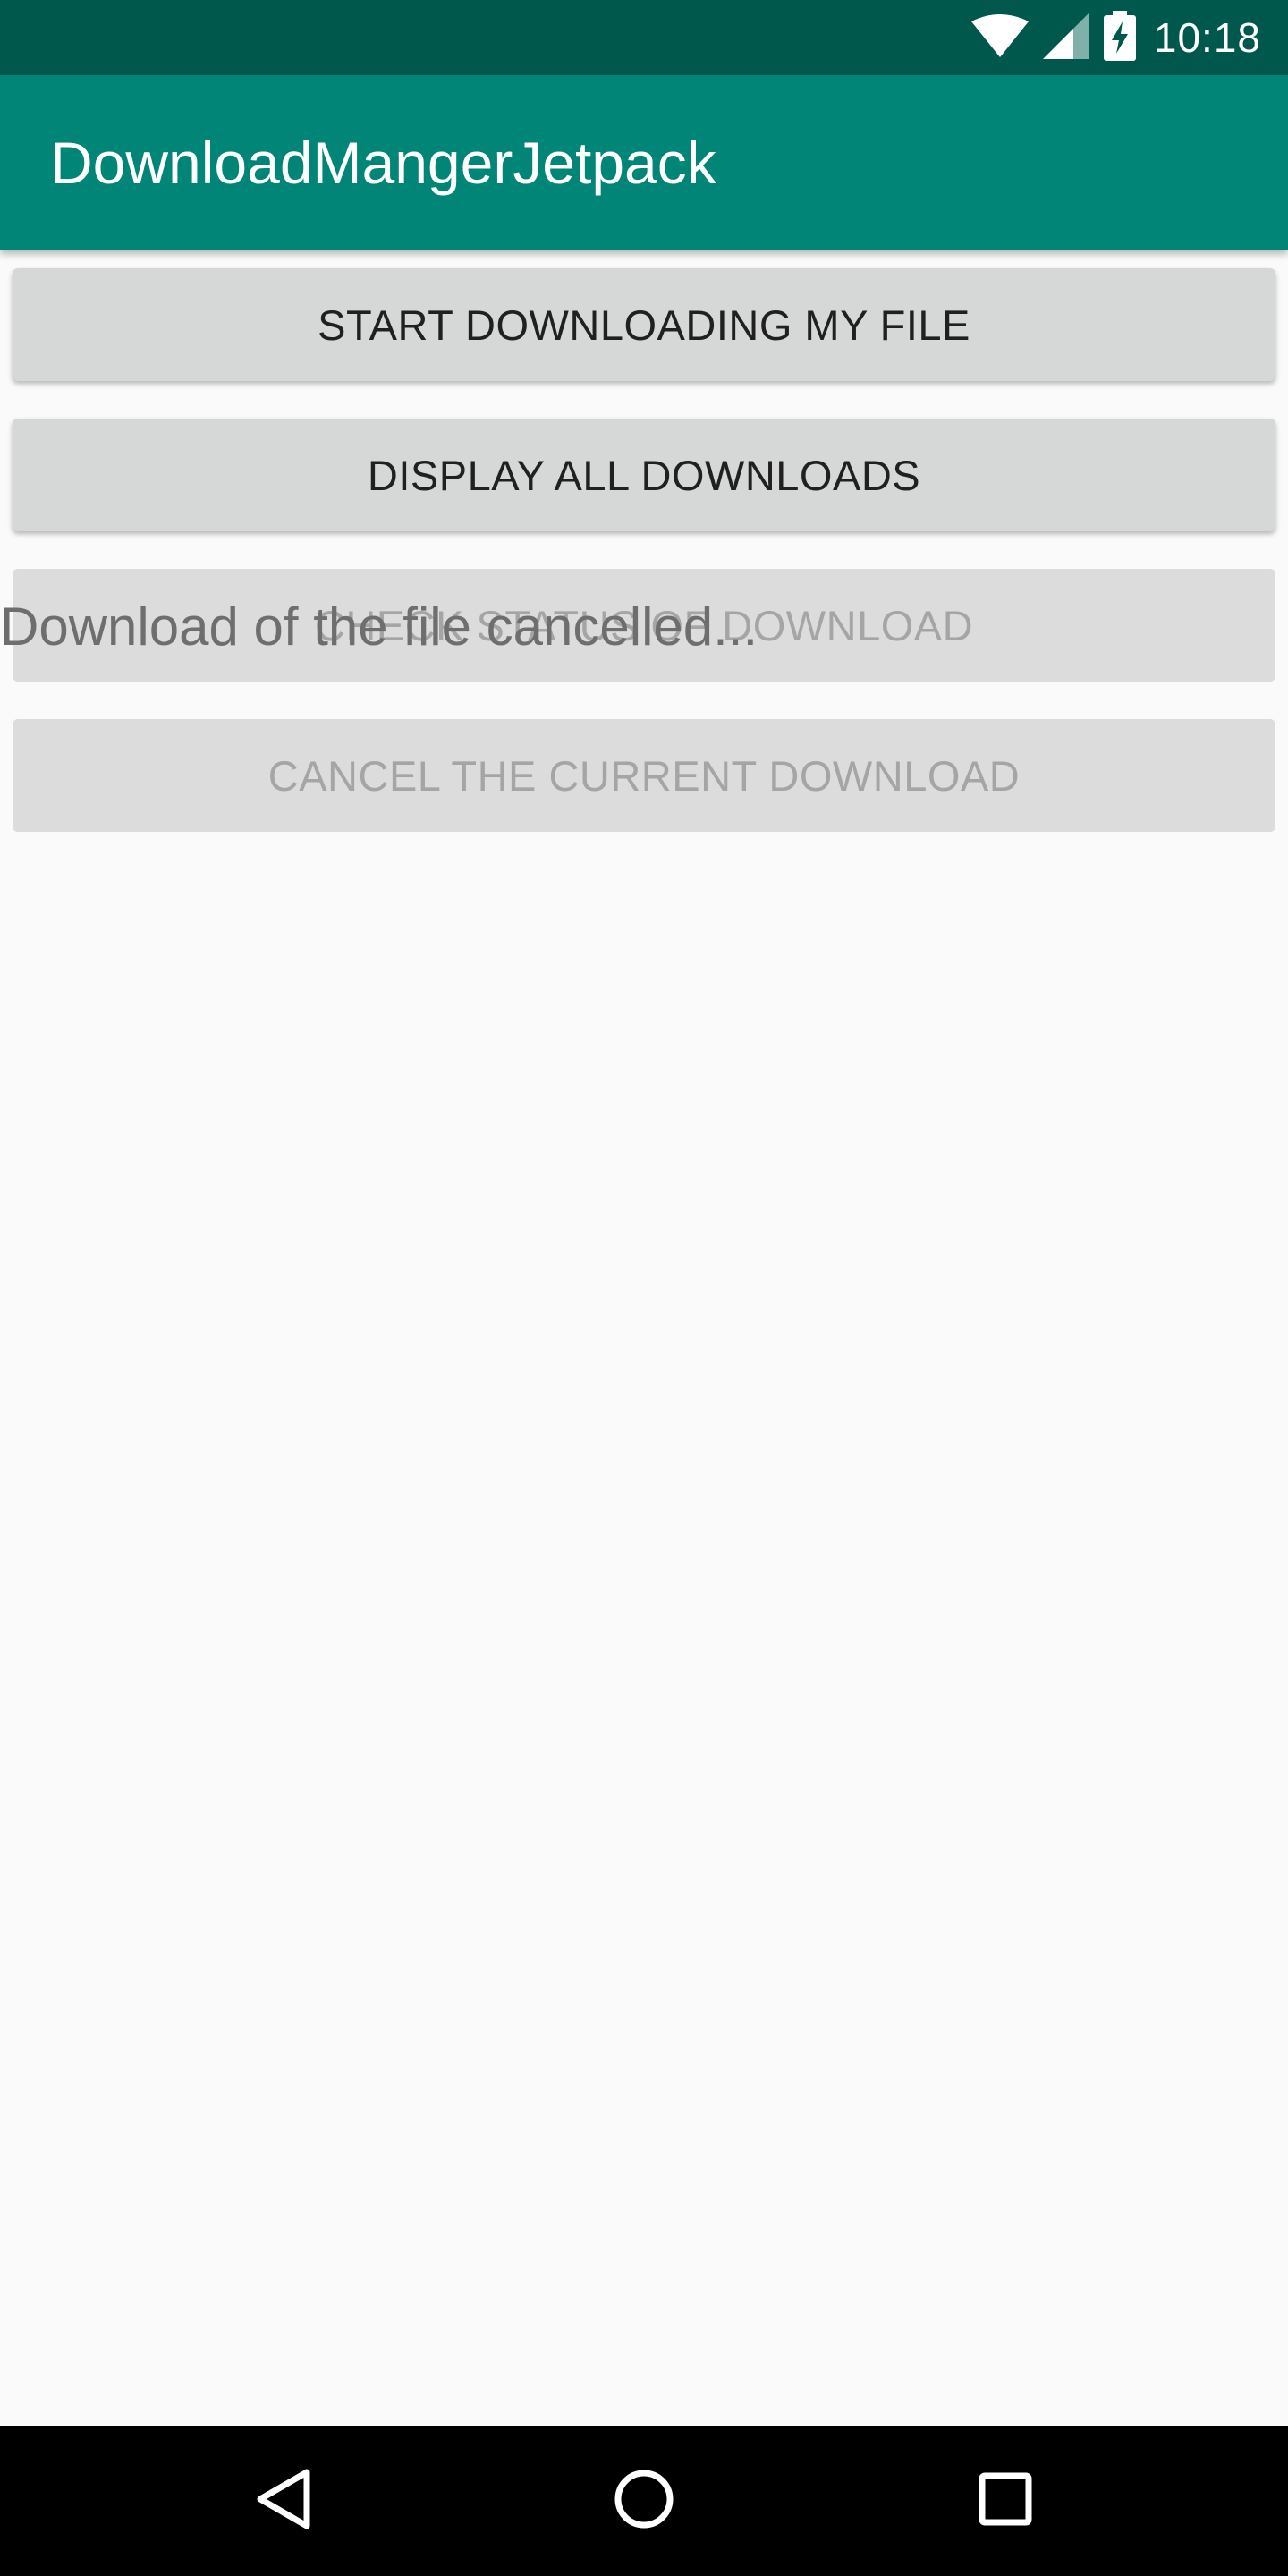 The image size is (1288, 2576). Describe the element at coordinates (644, 37) in the screenshot. I see `status-bar: 10:18` at that location.